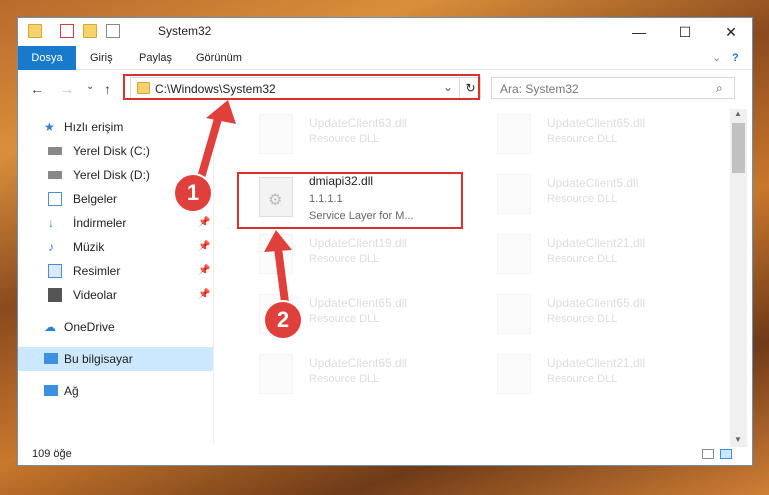 The image size is (769, 495). Describe the element at coordinates (283, 320) in the screenshot. I see `step-2-badge: 2` at that location.